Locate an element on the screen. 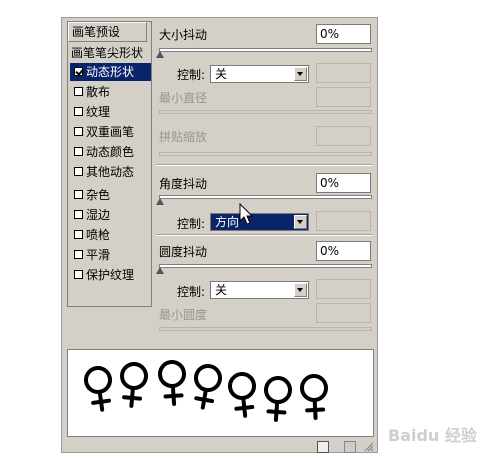 The image size is (503, 471). brush-stroke-preview is located at coordinates (220, 393).